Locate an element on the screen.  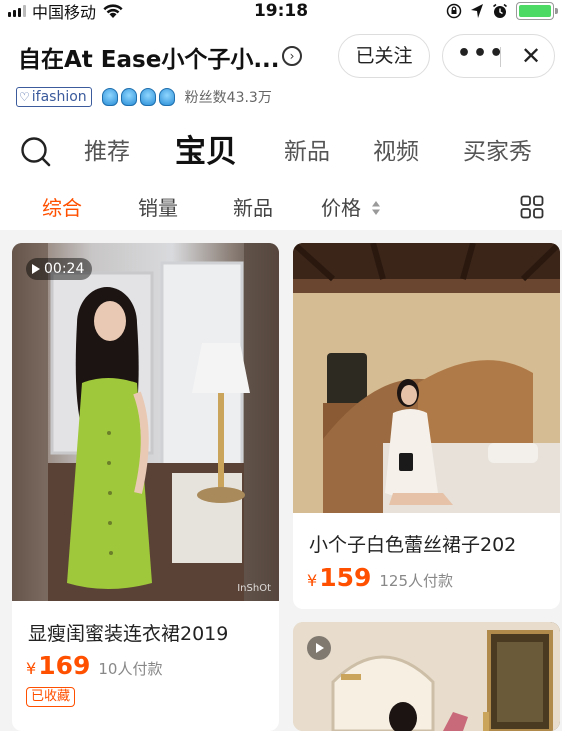
tab-products: 宝贝 is located at coordinates (206, 148).